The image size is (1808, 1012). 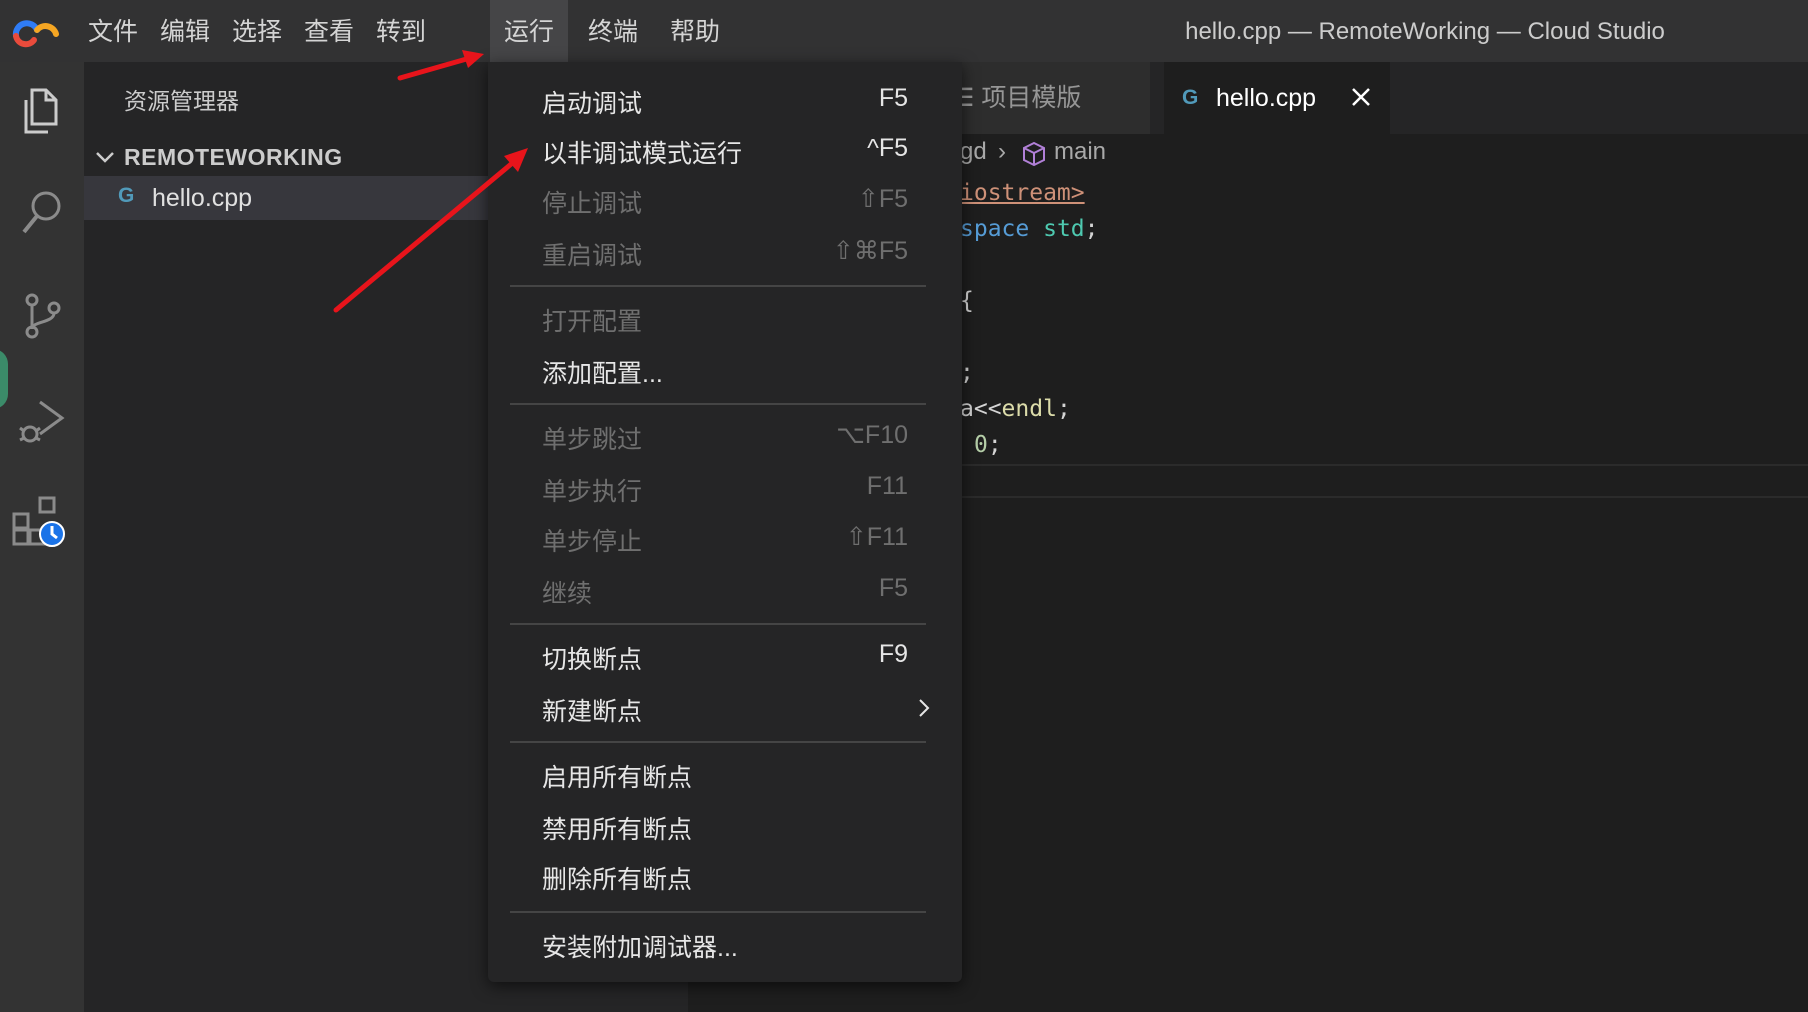 What do you see at coordinates (592, 322) in the screenshot?
I see `menu-item-label: 打开配置` at bounding box center [592, 322].